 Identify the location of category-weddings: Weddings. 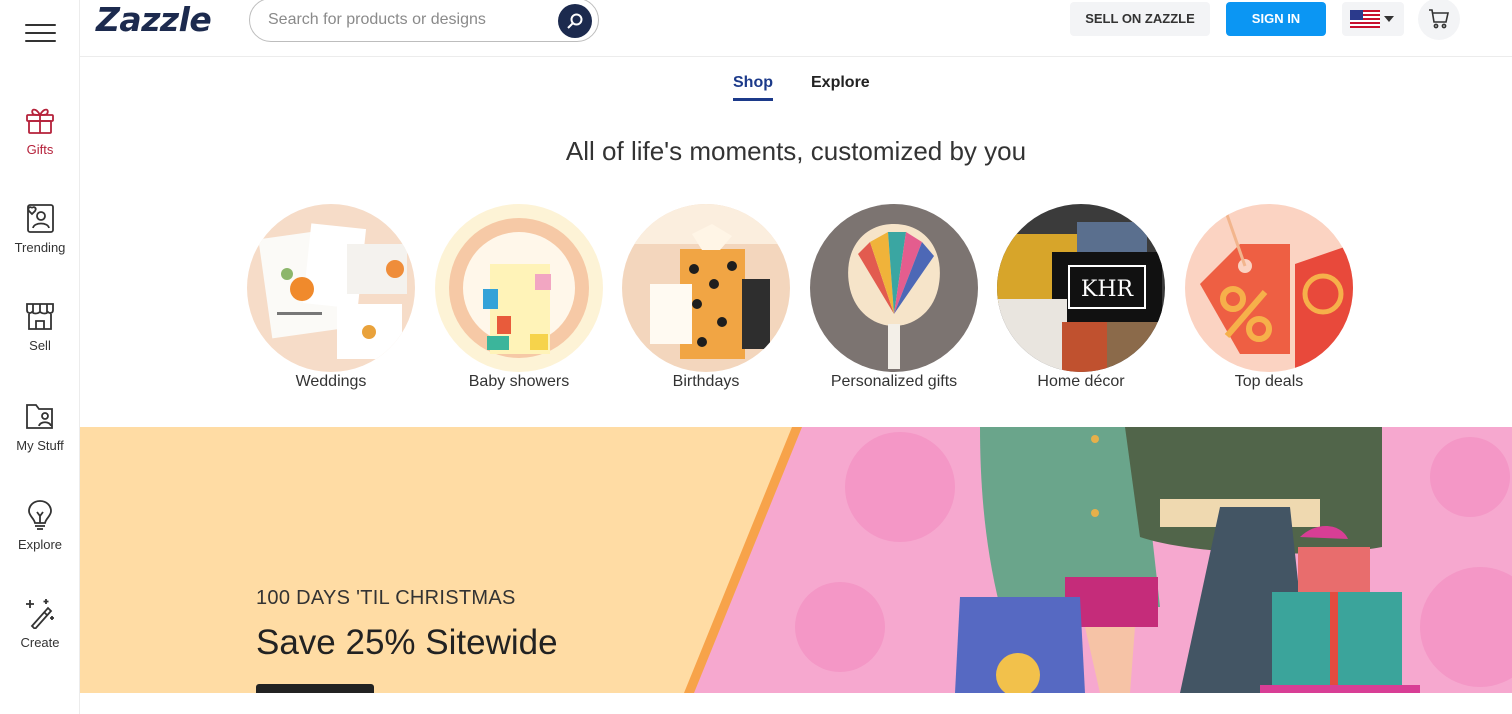
(331, 297).